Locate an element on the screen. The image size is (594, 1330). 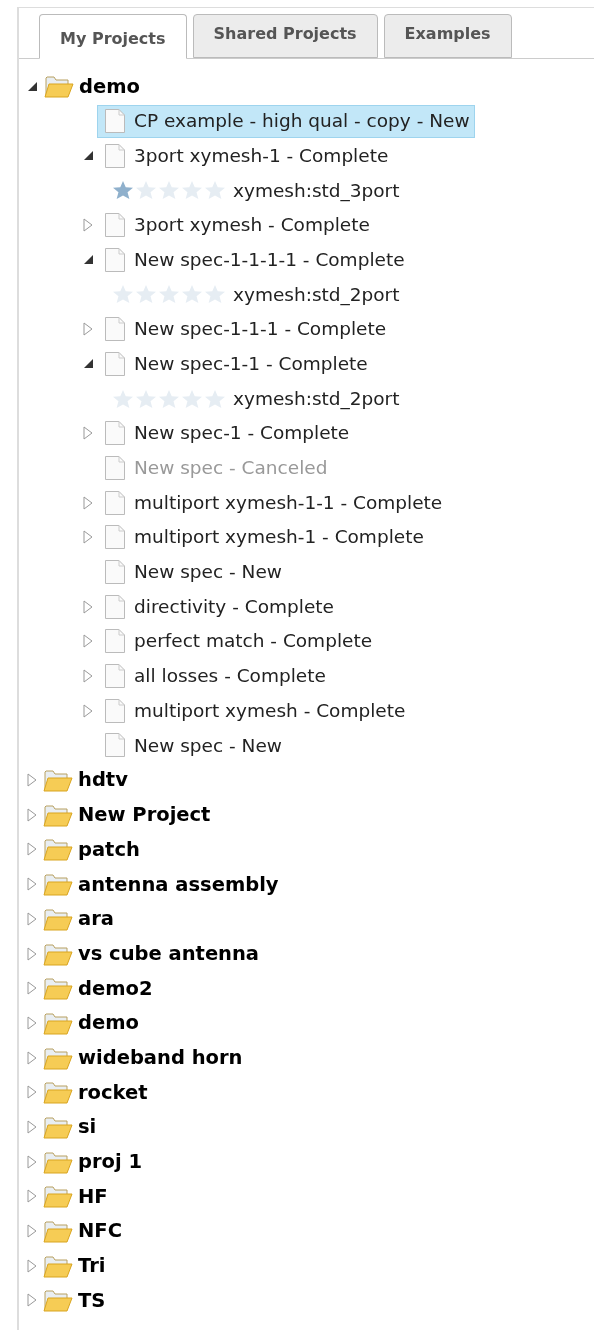
spec-item: multiport xymesh - Complete is located at coordinates (254, 711).